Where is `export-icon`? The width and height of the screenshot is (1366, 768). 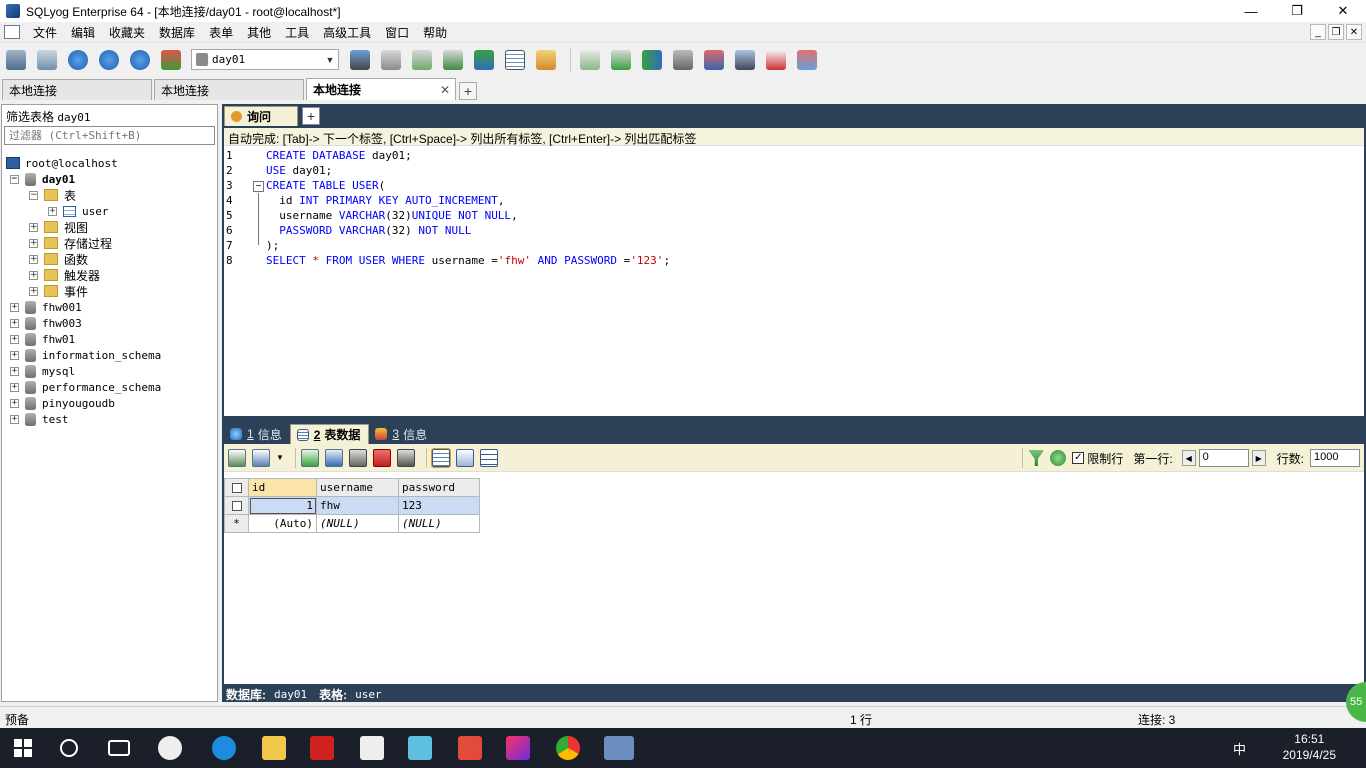
export-icon is located at coordinates (237, 457).